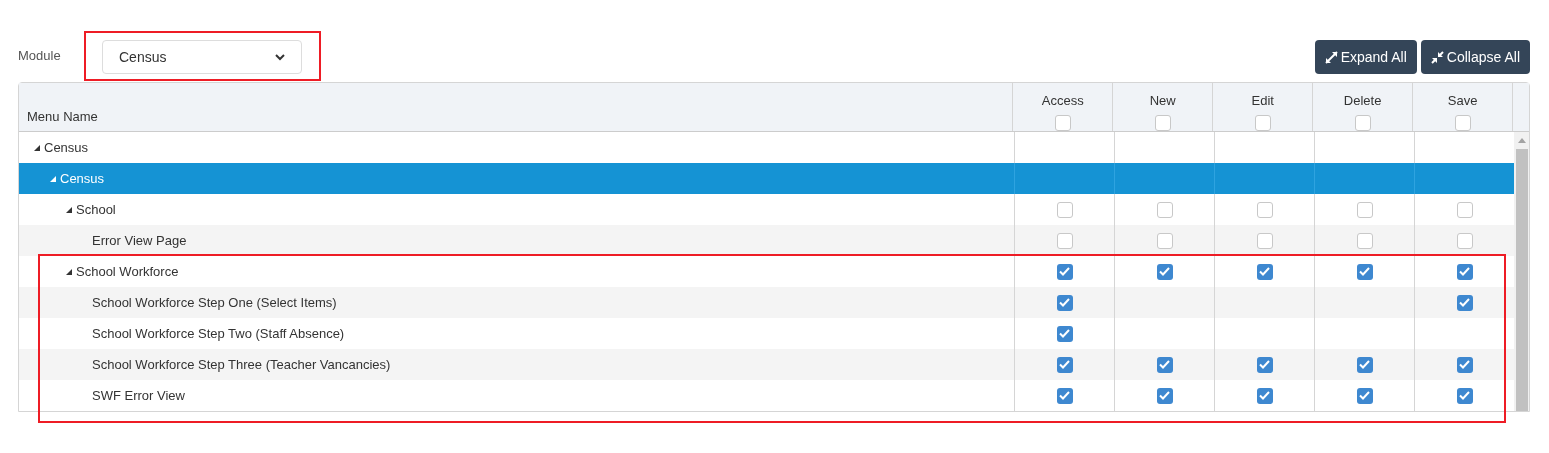  What do you see at coordinates (1475, 57) in the screenshot?
I see `collapse-all-button: Collapse All` at bounding box center [1475, 57].